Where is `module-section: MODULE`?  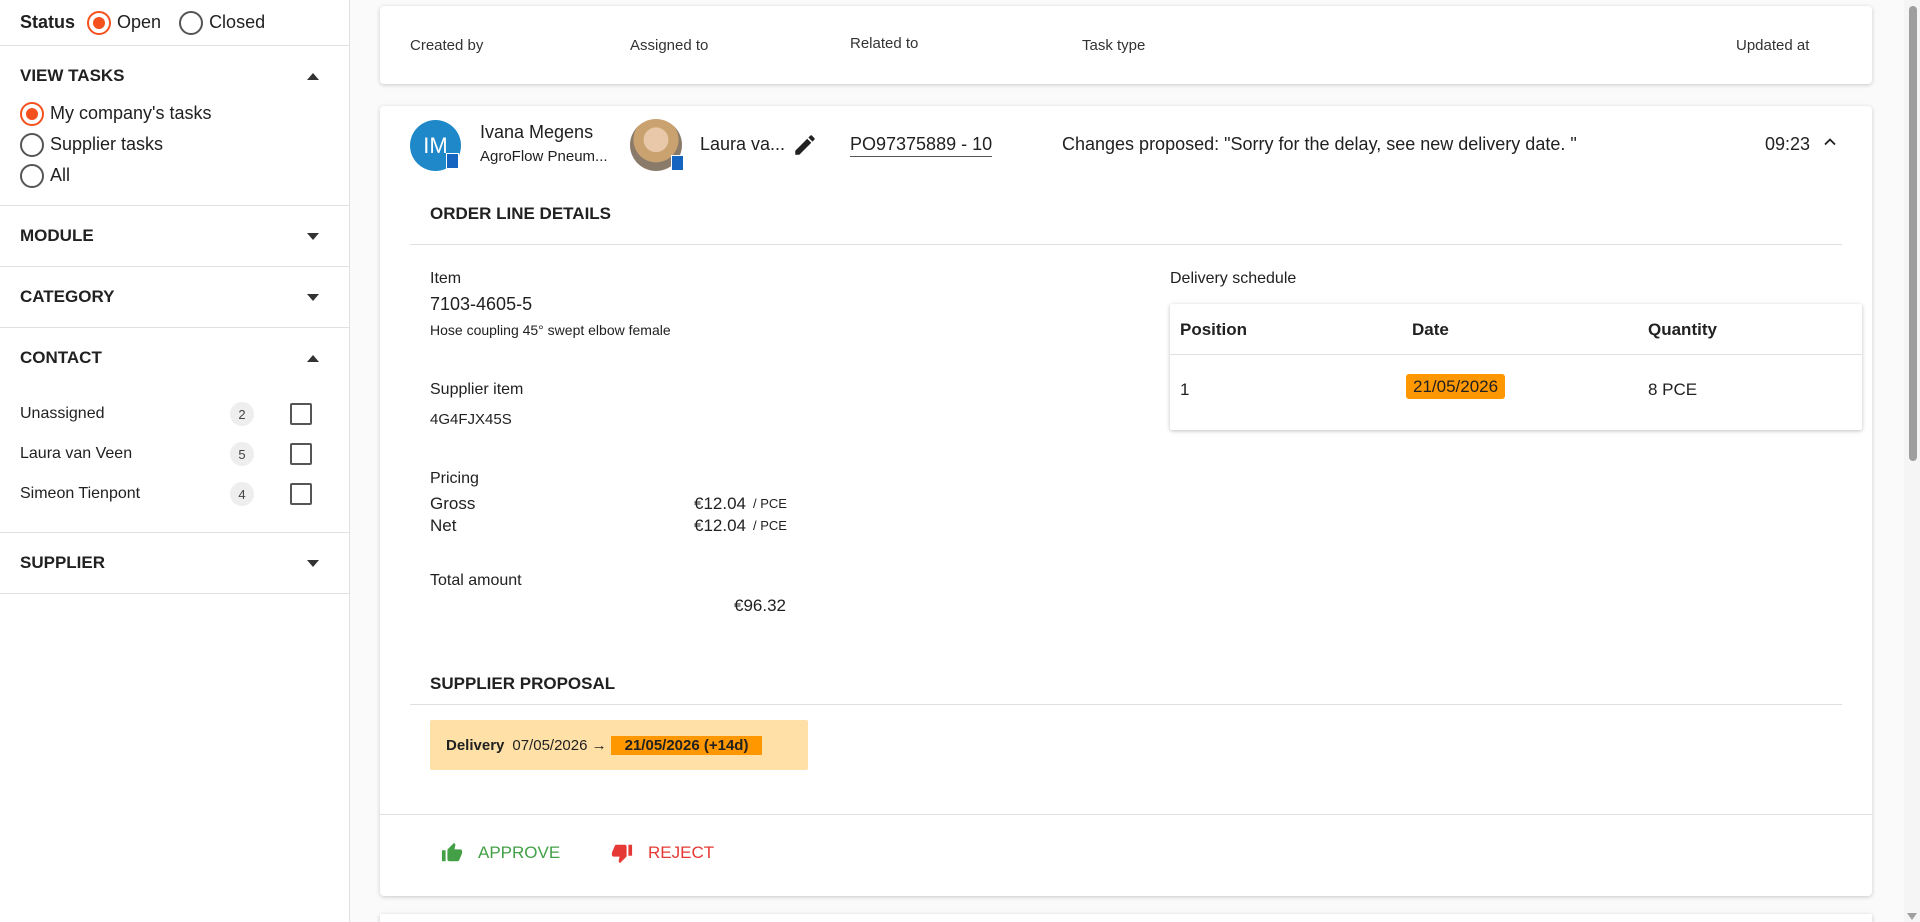 module-section: MODULE is located at coordinates (174, 236).